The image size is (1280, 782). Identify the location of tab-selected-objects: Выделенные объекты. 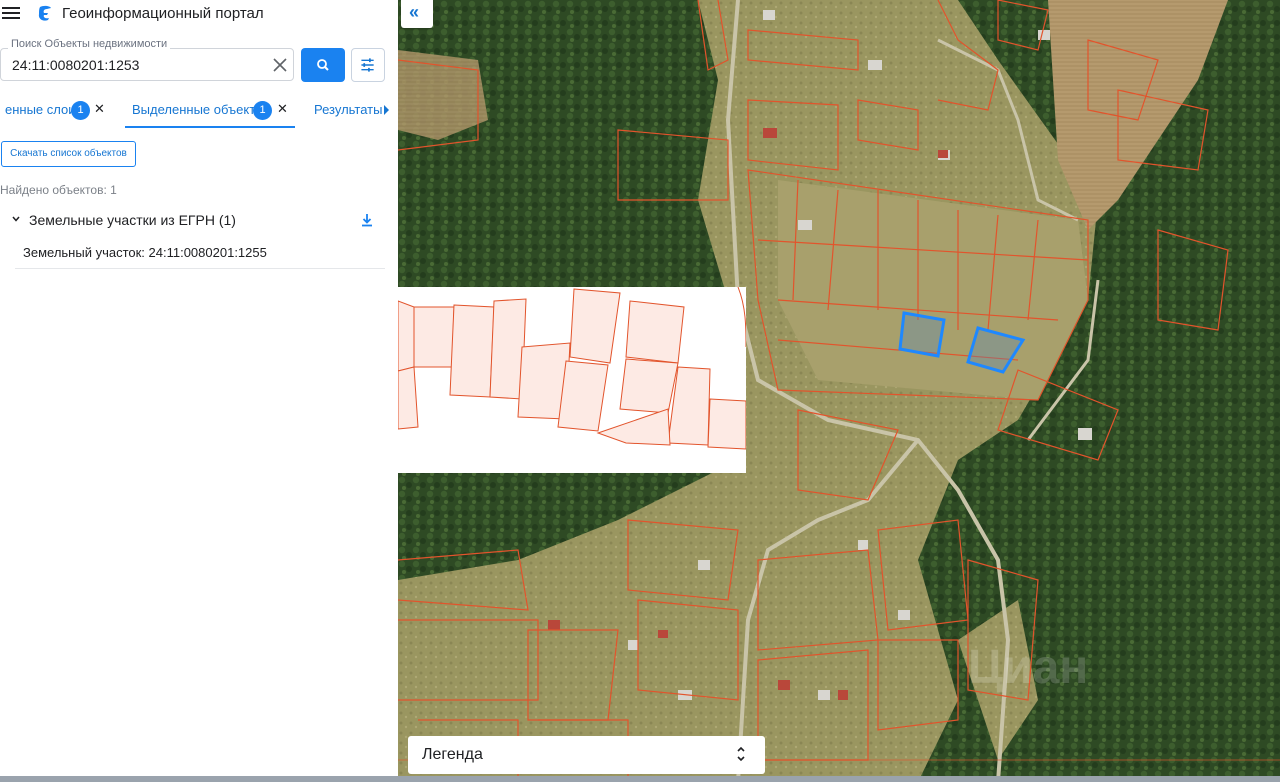
(198, 109).